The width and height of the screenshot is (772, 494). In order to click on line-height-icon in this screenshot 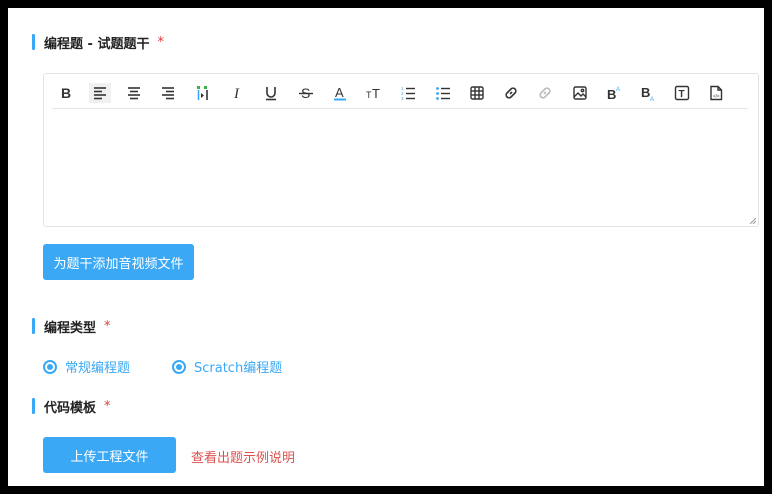, I will do `click(203, 93)`.